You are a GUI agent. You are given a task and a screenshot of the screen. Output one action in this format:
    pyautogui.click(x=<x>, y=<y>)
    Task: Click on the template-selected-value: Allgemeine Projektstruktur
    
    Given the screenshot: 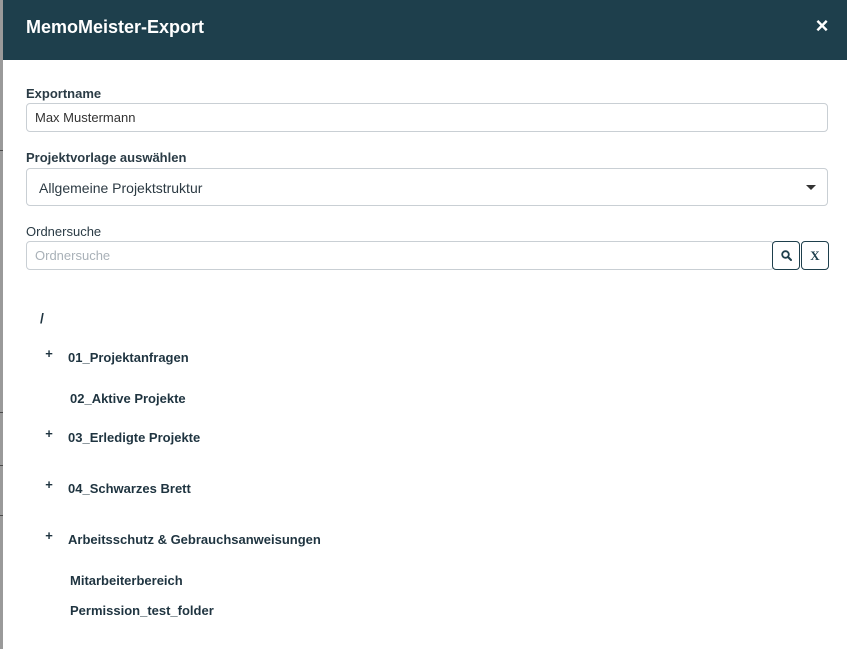 What is the action you would take?
    pyautogui.click(x=121, y=188)
    